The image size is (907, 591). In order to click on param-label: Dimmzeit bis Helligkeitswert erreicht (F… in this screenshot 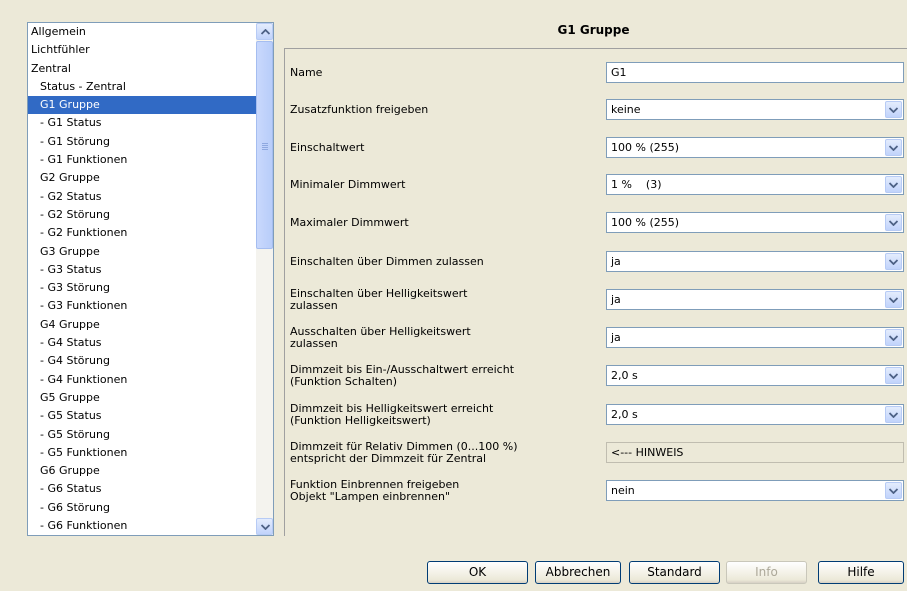, I will do `click(392, 414)`.